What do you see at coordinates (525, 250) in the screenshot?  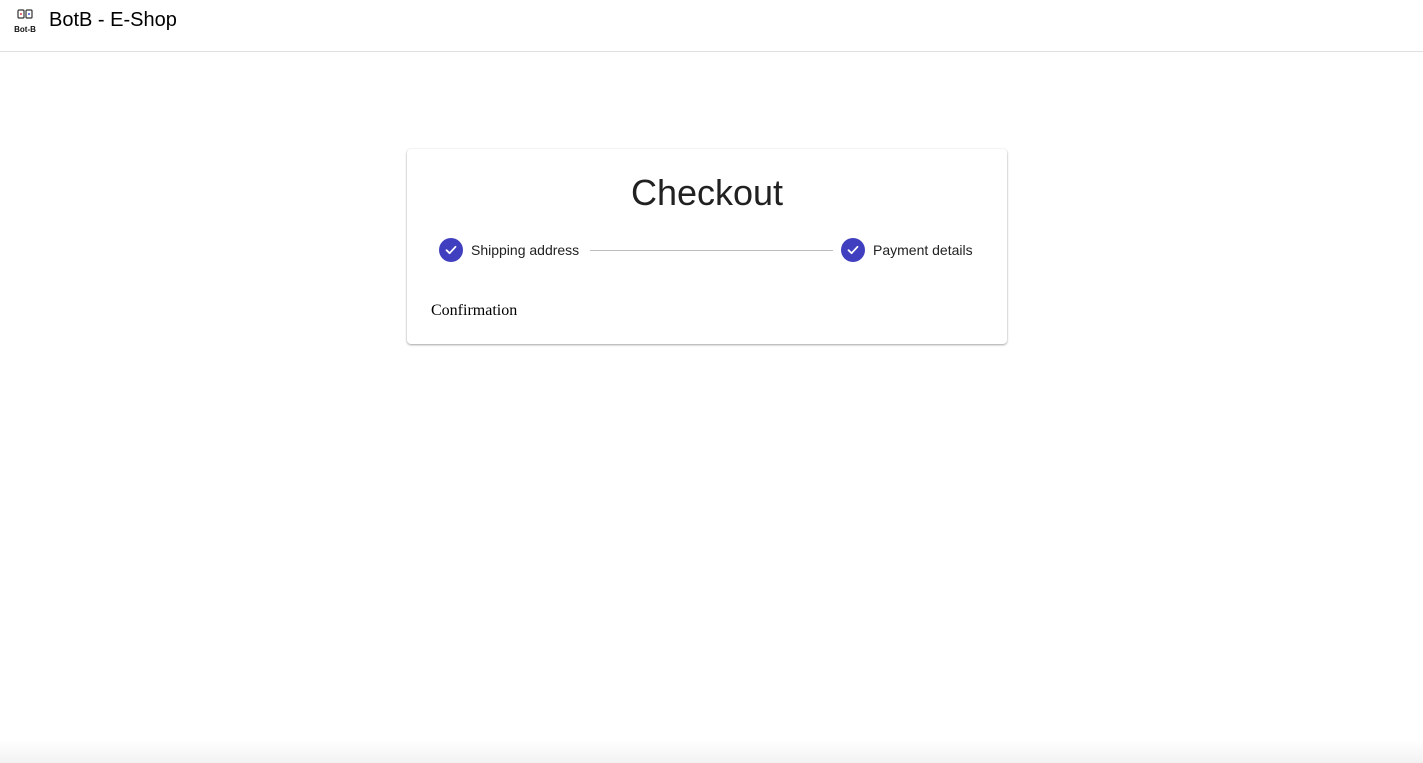 I see `step-label: Shipping address` at bounding box center [525, 250].